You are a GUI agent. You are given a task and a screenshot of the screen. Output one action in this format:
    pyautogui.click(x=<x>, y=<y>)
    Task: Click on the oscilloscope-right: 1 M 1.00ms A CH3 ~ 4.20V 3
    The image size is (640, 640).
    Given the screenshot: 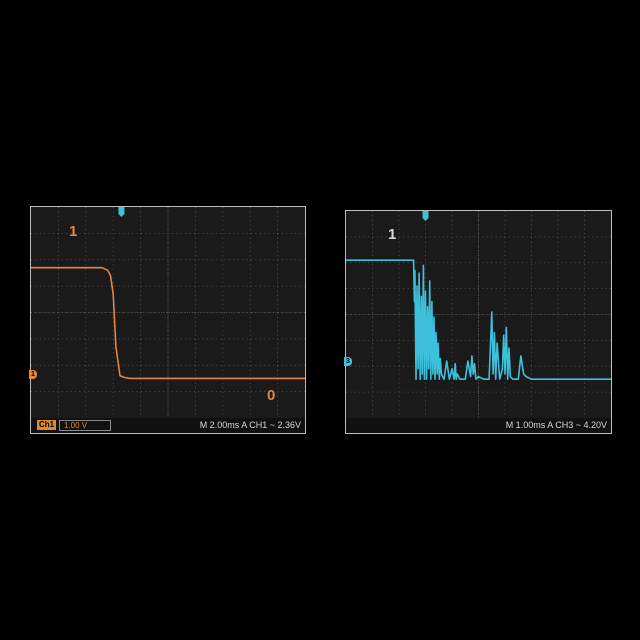 What is the action you would take?
    pyautogui.click(x=478, y=322)
    